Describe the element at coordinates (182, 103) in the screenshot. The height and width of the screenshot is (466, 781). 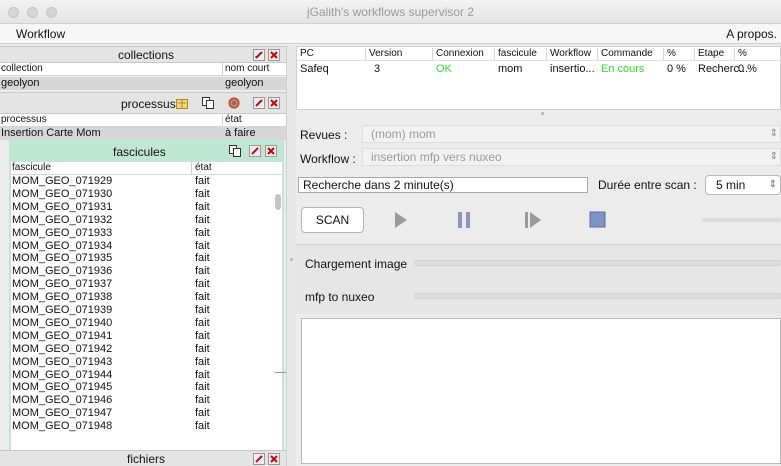
I see `add-process-icon` at that location.